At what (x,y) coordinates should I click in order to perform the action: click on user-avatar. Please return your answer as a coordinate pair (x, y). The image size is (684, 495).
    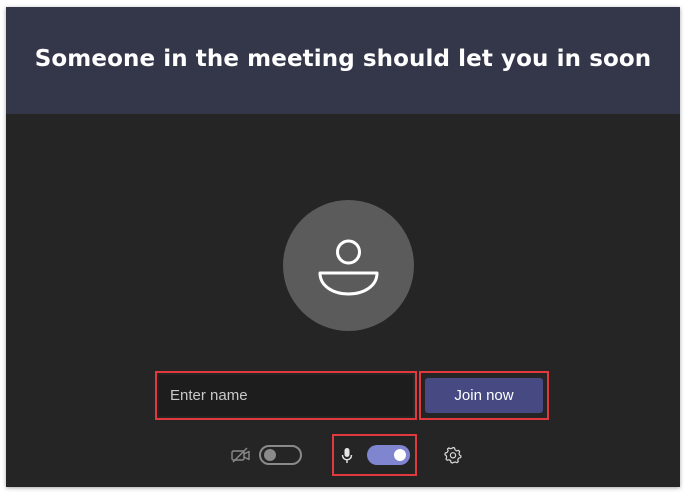
    Looking at the image, I should click on (348, 265).